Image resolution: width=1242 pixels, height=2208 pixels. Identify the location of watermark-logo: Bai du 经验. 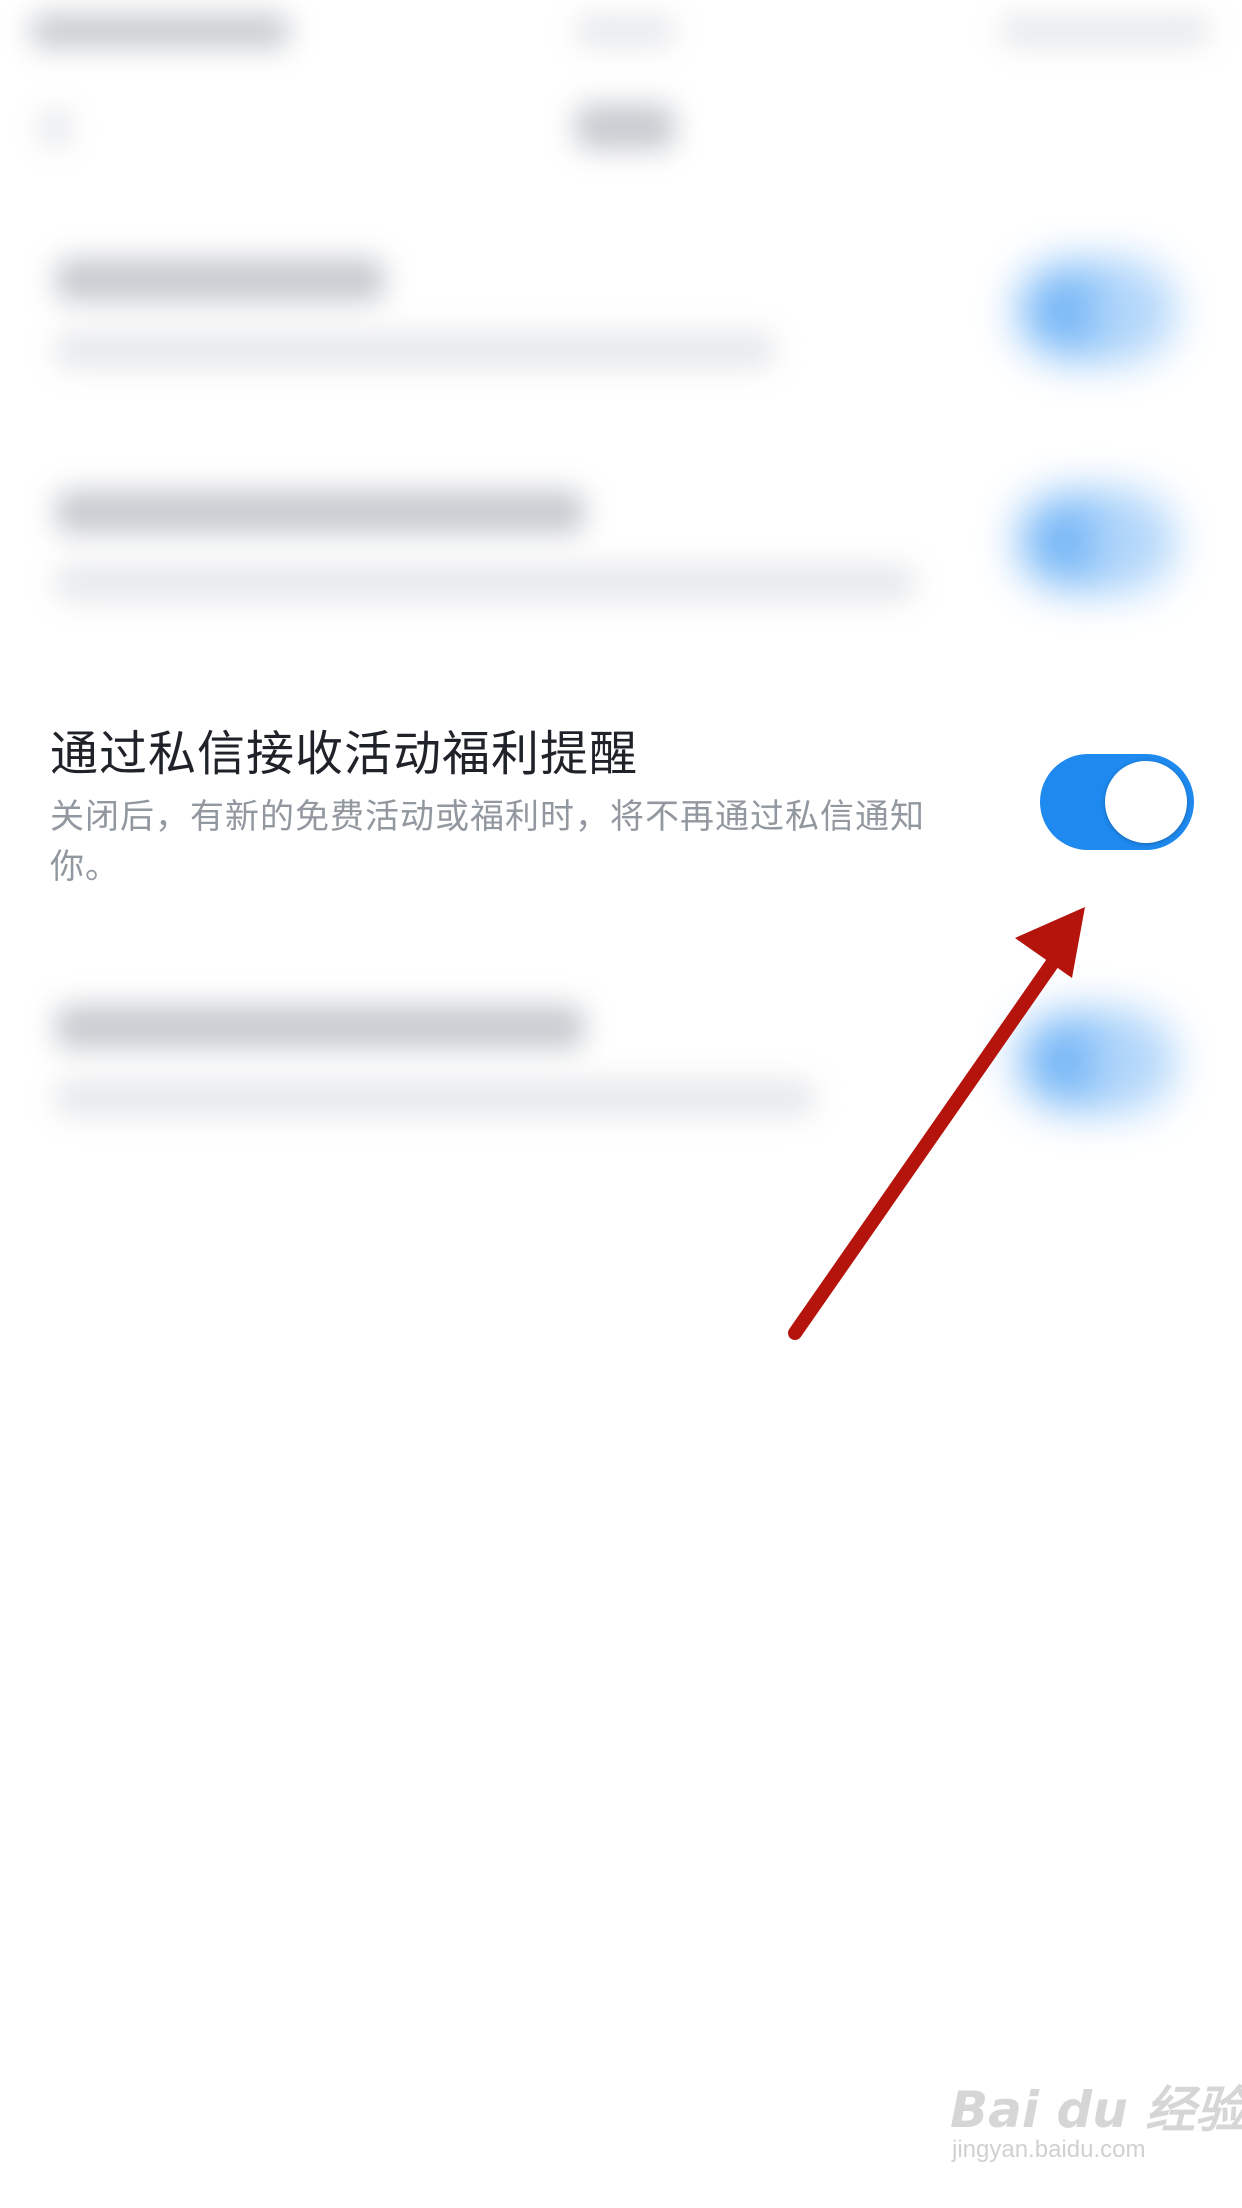
(1096, 2110).